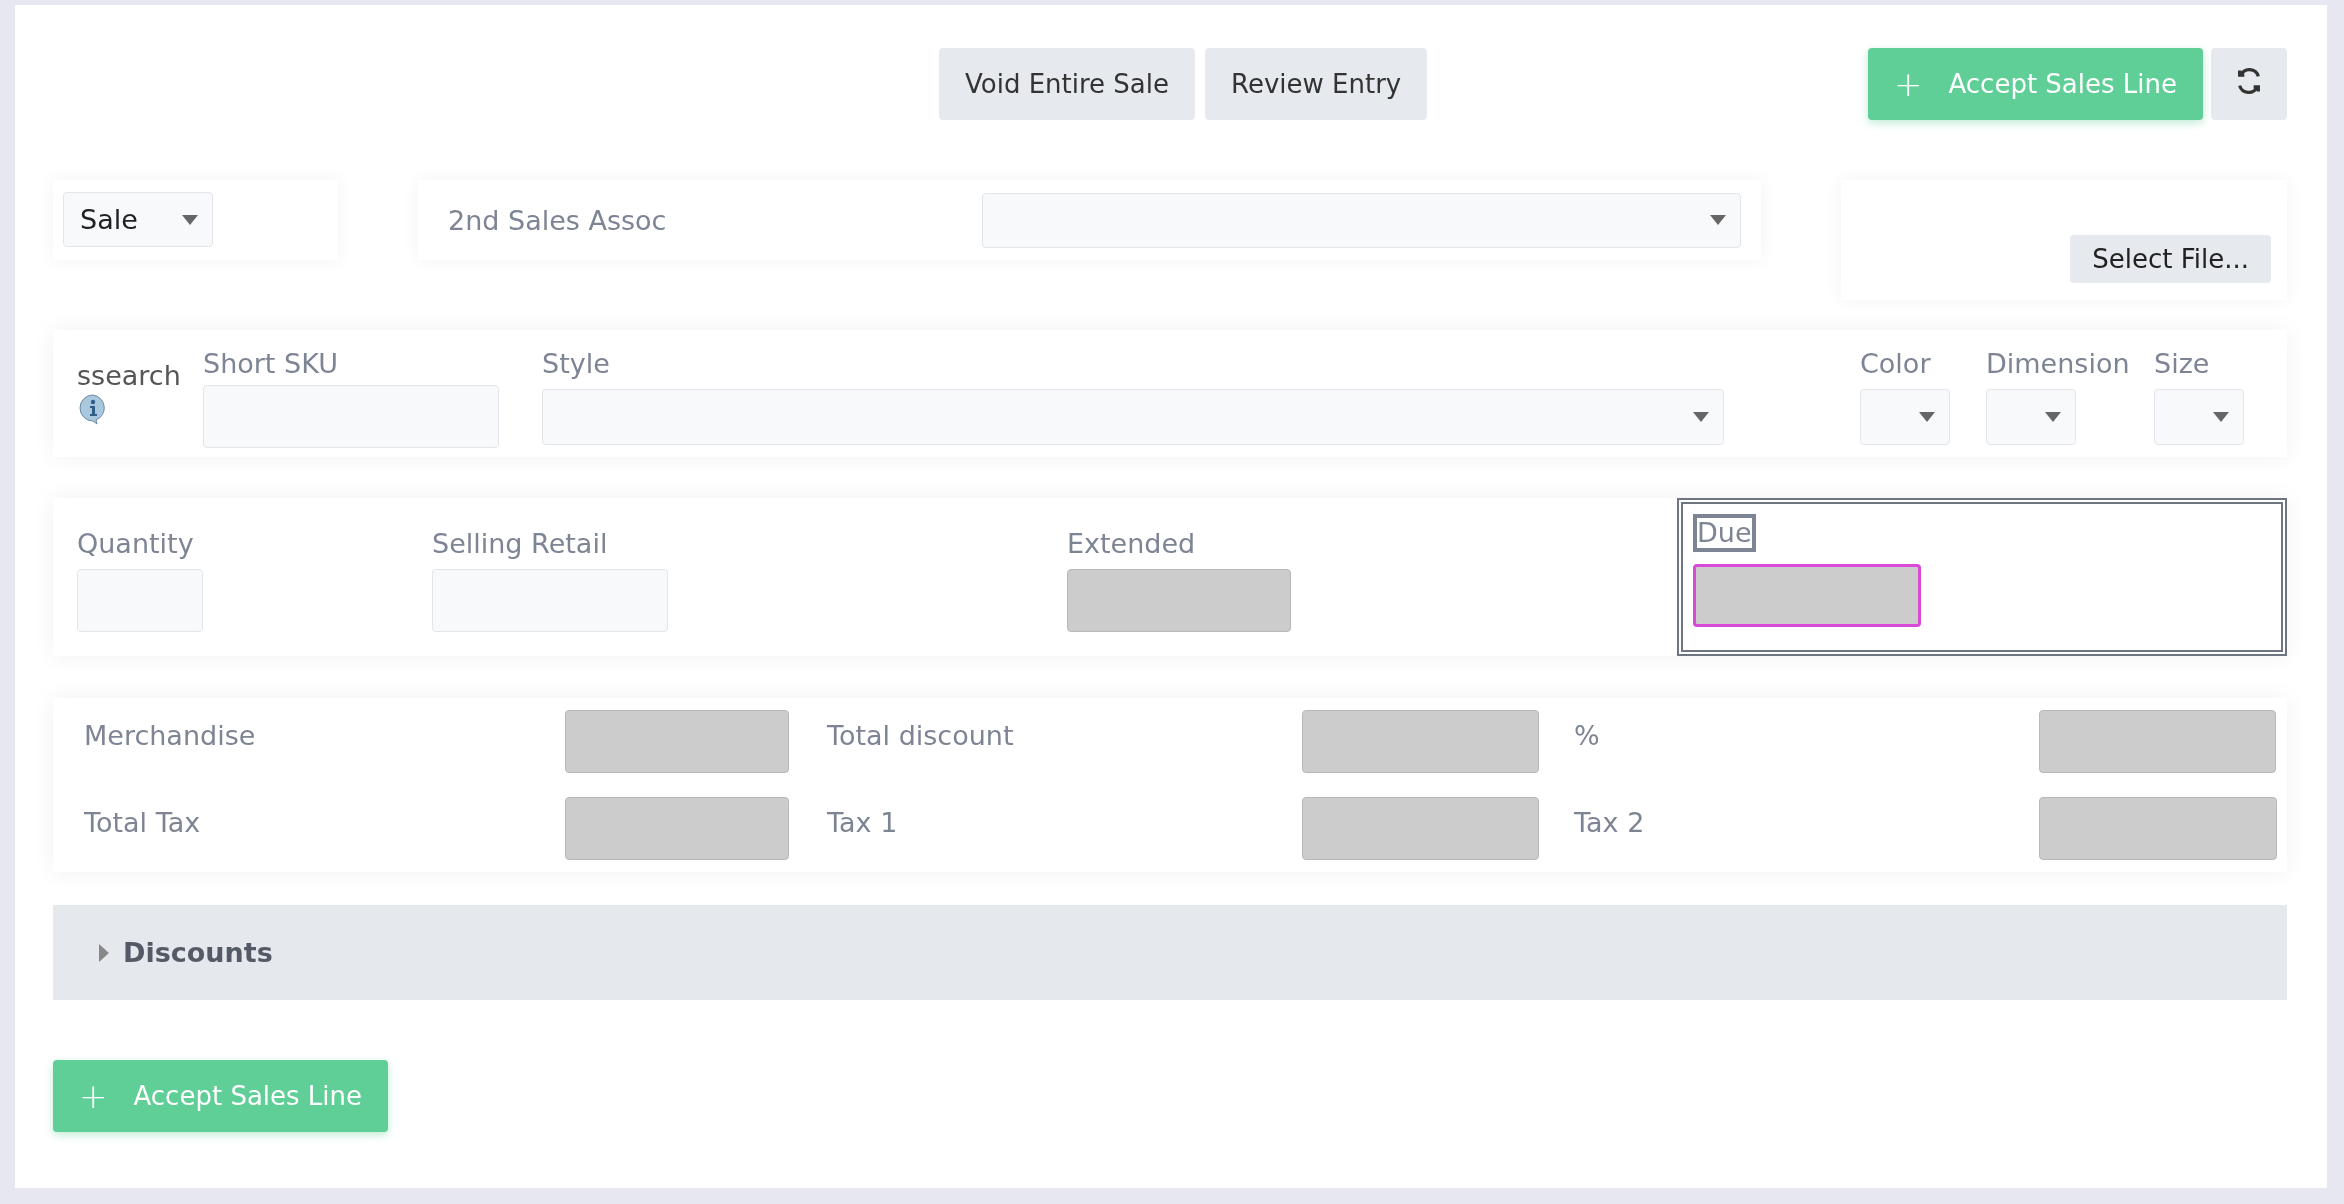 This screenshot has height=1204, width=2344. I want to click on field-label: Extended, so click(1132, 543).